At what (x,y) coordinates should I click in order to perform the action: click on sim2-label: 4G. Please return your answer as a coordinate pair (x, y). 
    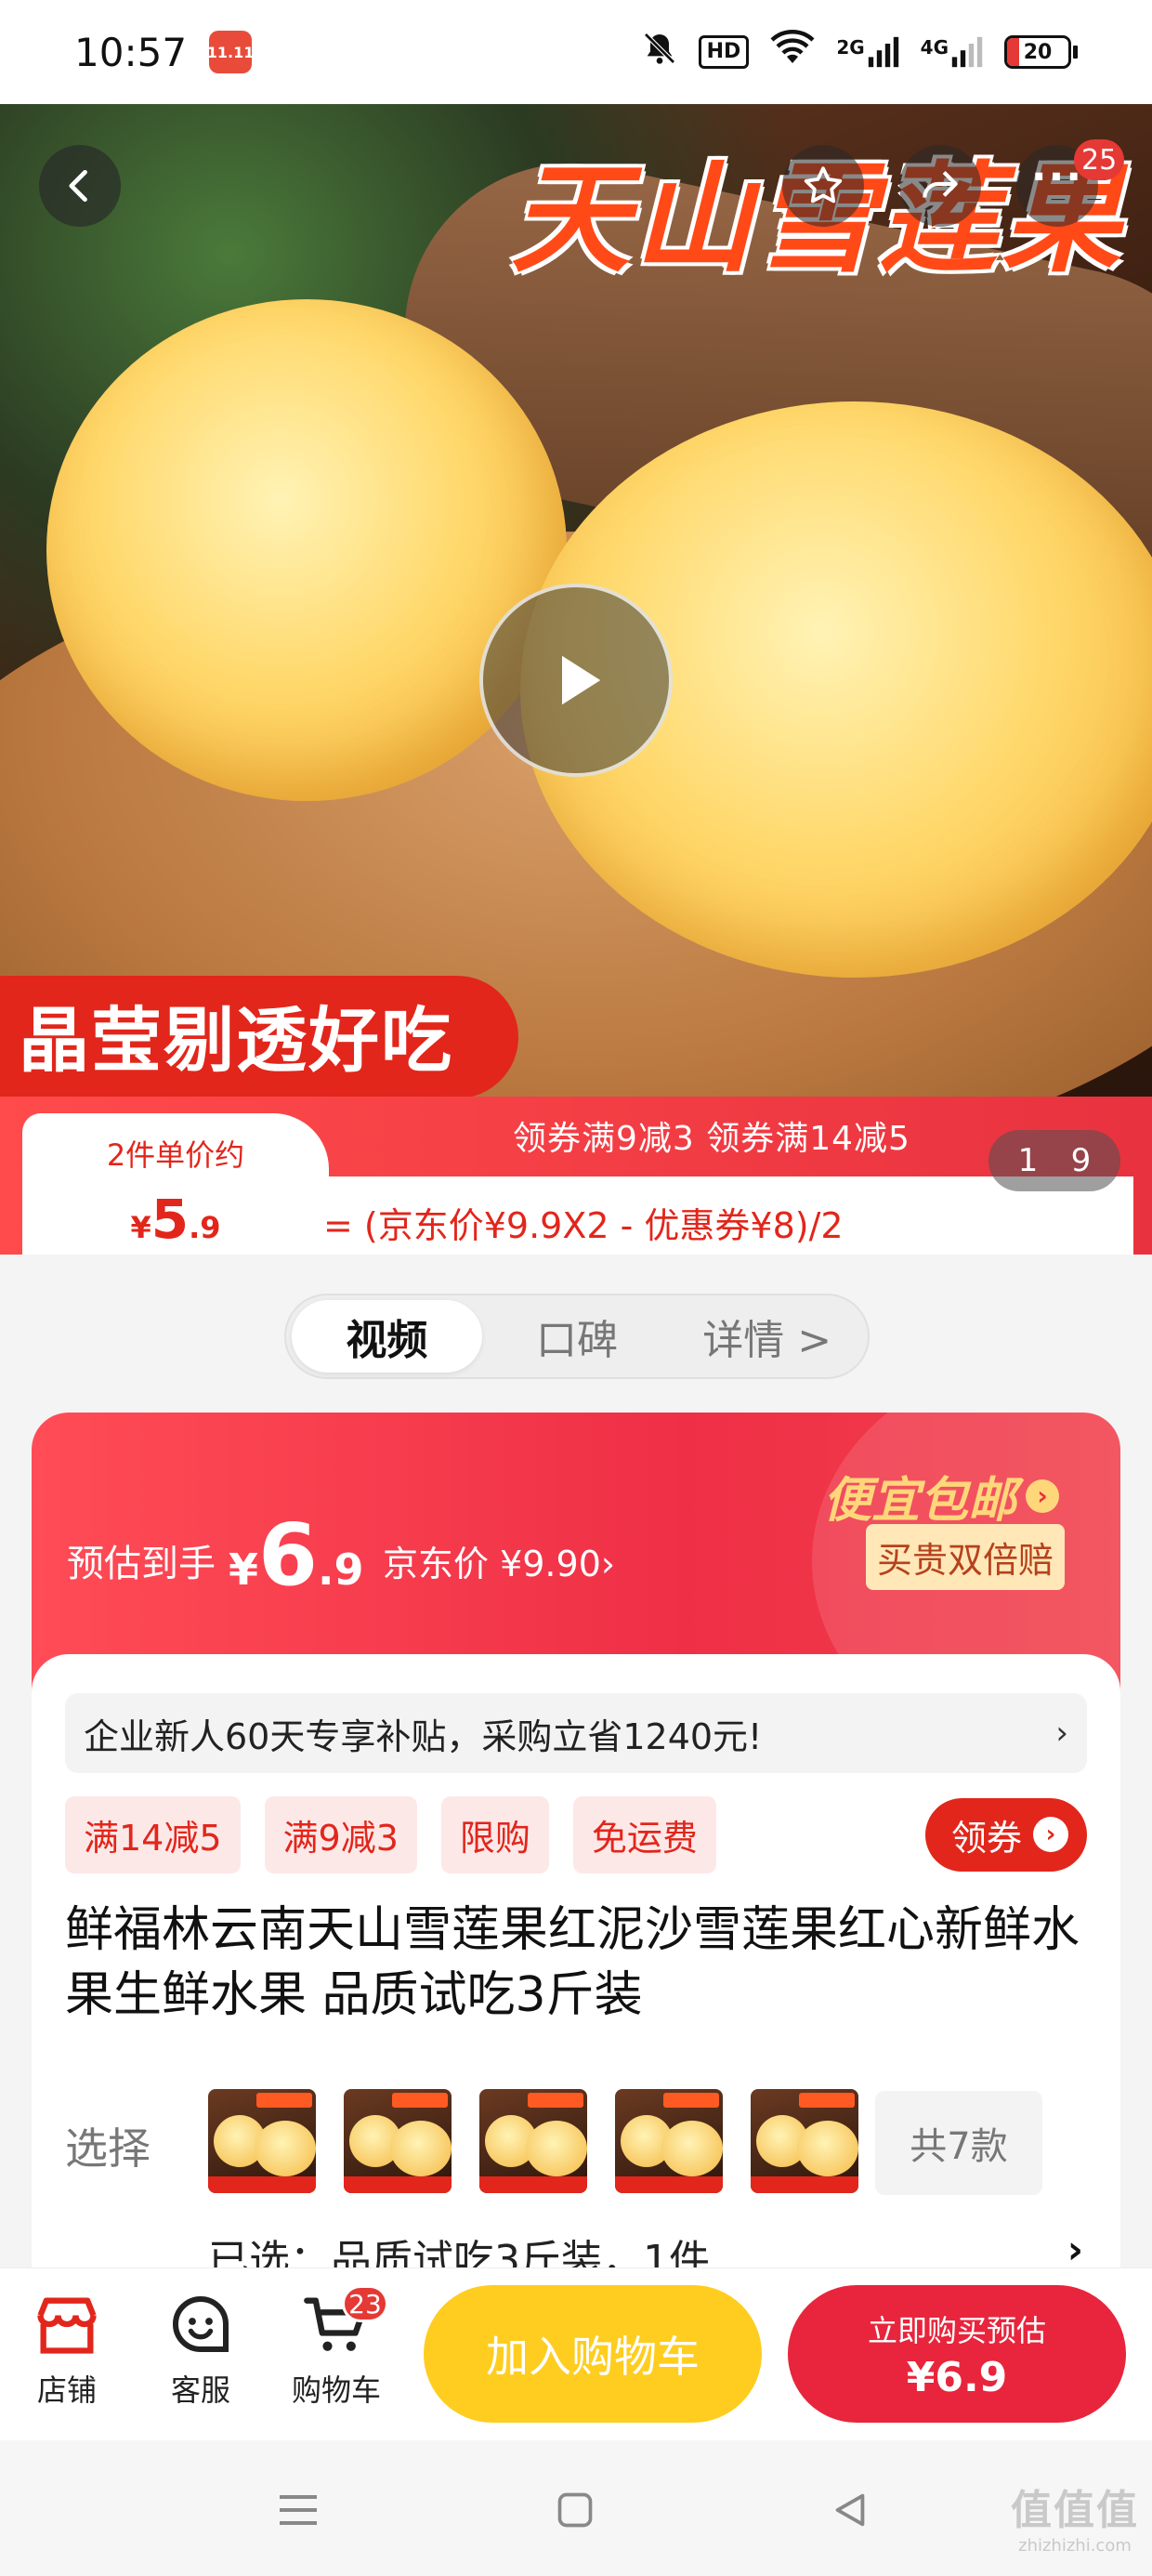
    Looking at the image, I should click on (934, 47).